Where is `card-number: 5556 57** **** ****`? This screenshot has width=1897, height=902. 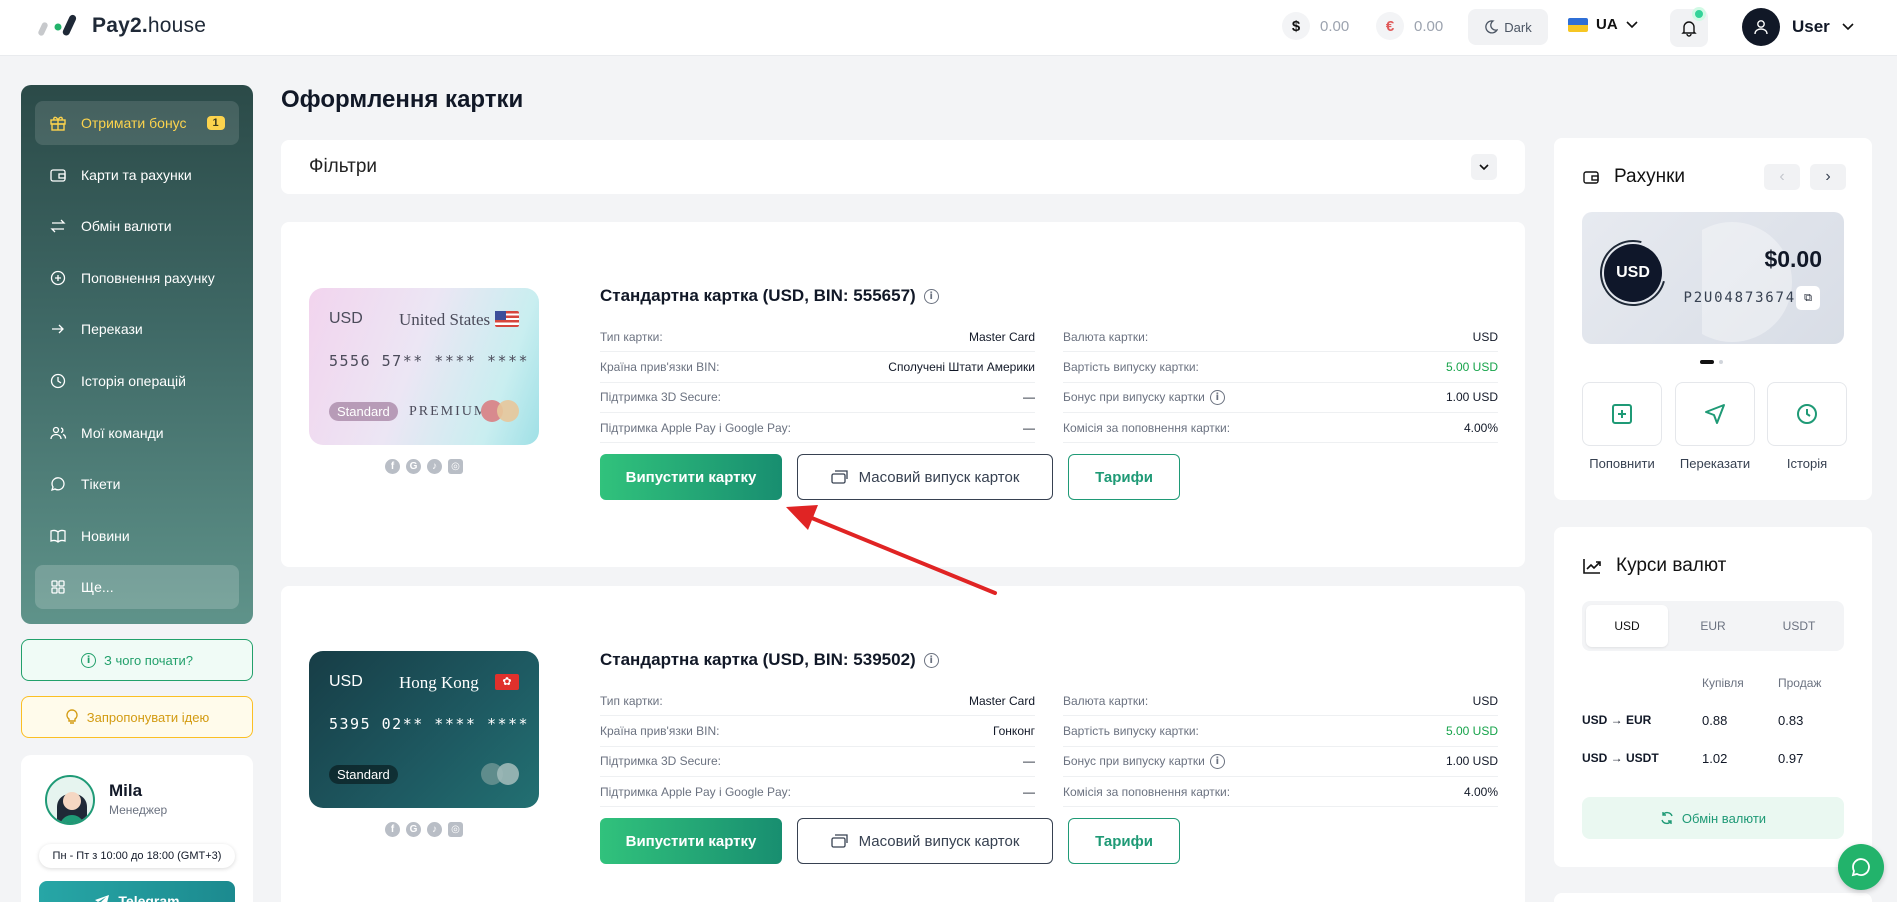 card-number: 5556 57** **** **** is located at coordinates (429, 361).